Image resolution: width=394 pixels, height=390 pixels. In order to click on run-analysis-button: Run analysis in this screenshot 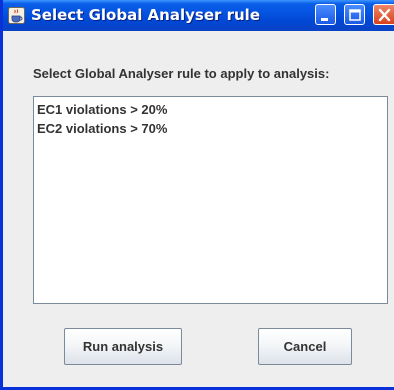, I will do `click(123, 346)`.